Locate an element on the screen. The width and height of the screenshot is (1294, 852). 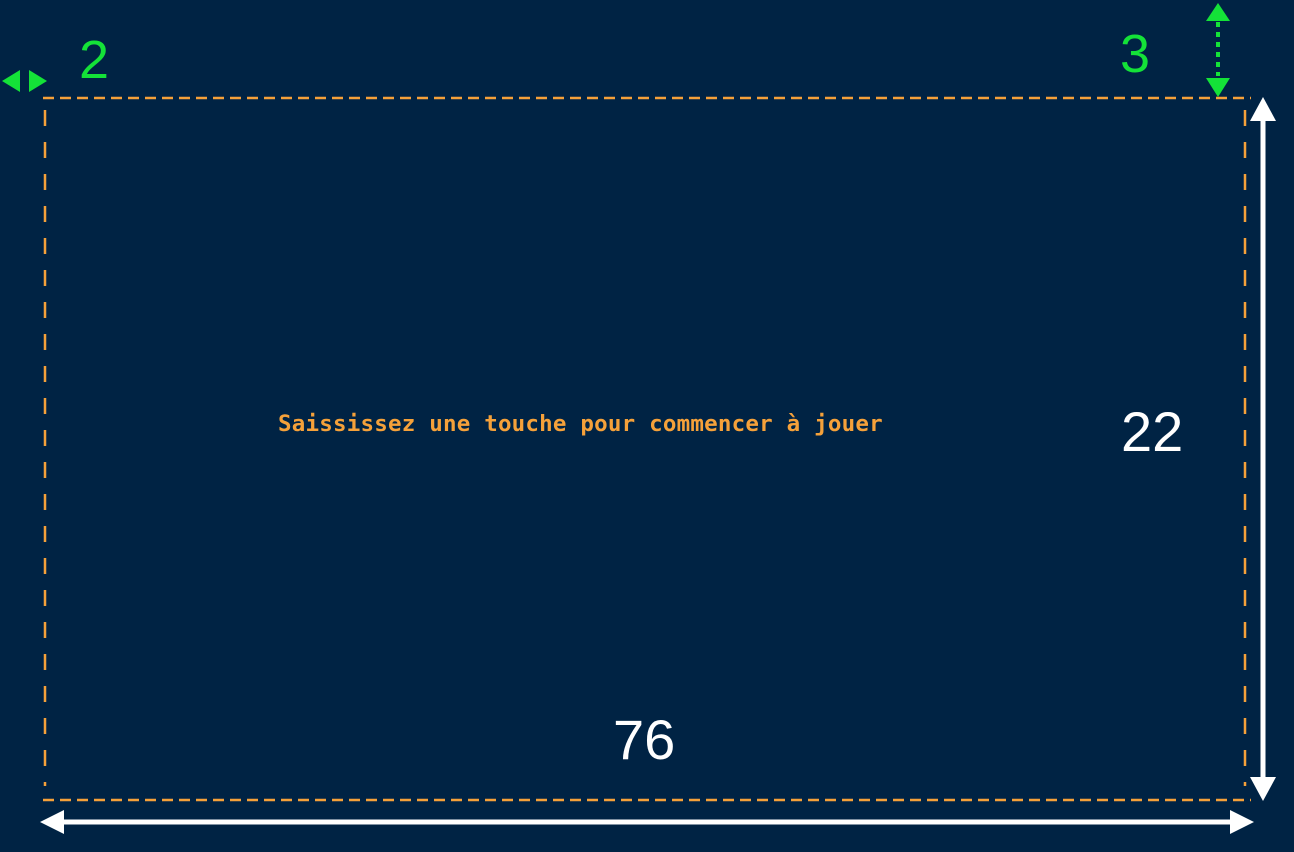
frame-width-label: 76 is located at coordinates (644, 739).